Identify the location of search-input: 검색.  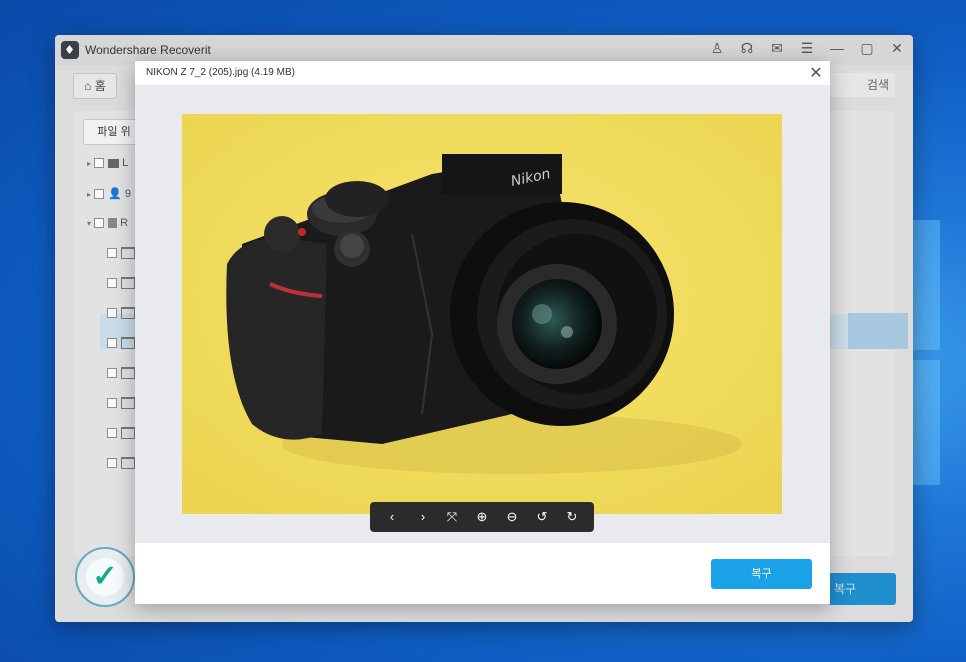
(860, 85).